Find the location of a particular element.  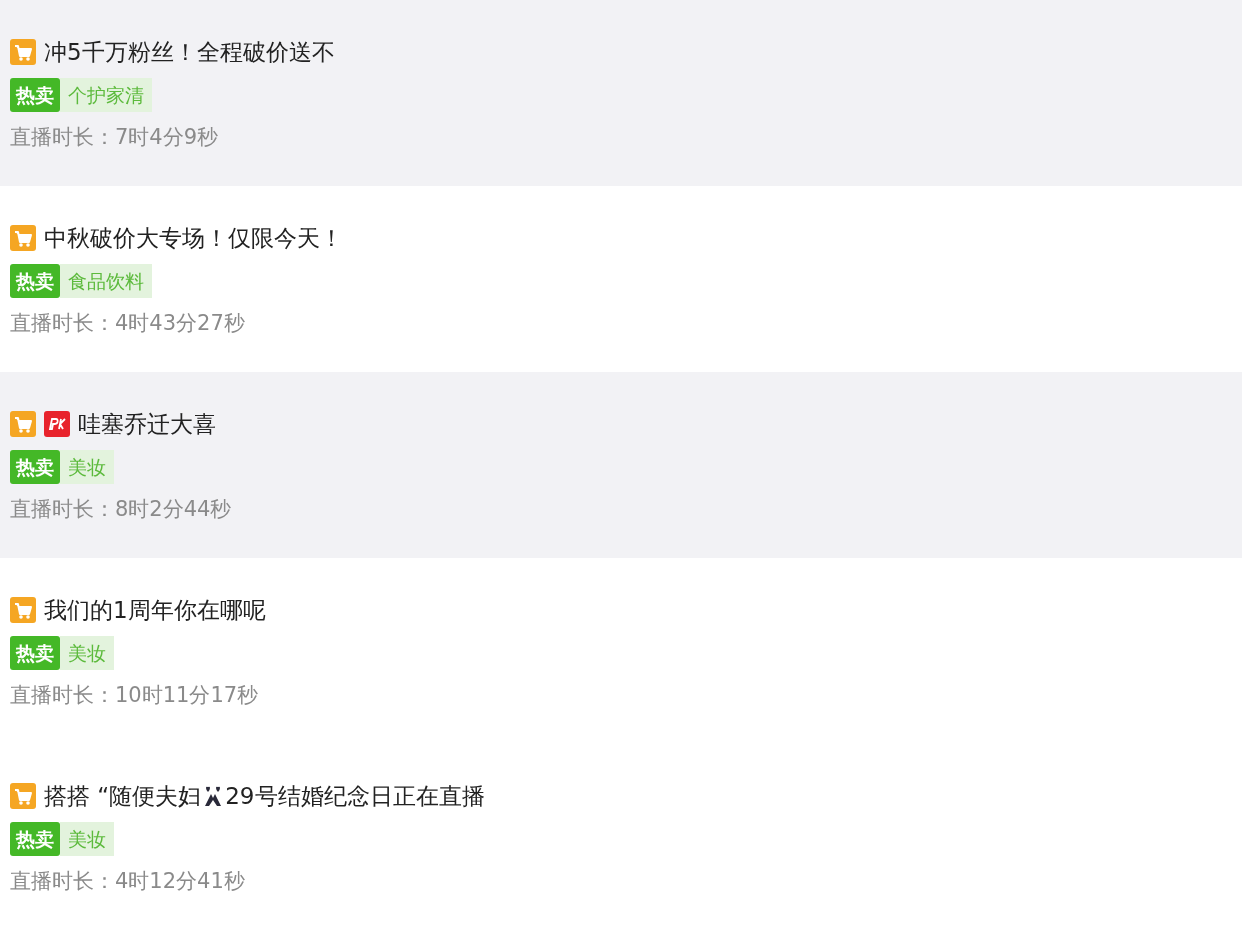

duration-value: 4时12分41秒 is located at coordinates (180, 881).